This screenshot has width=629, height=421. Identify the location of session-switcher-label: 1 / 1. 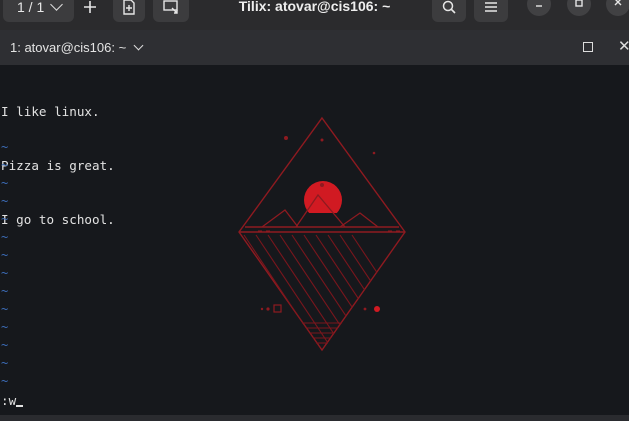
(31, 7).